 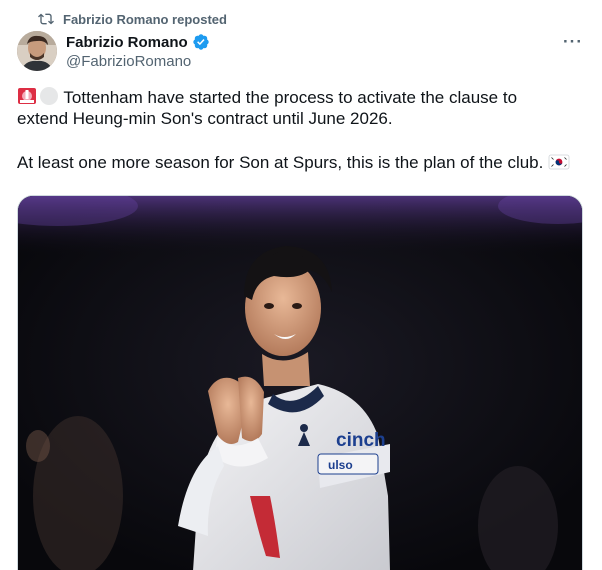 What do you see at coordinates (340, 465) in the screenshot?
I see `captain-armband-text: ulso` at bounding box center [340, 465].